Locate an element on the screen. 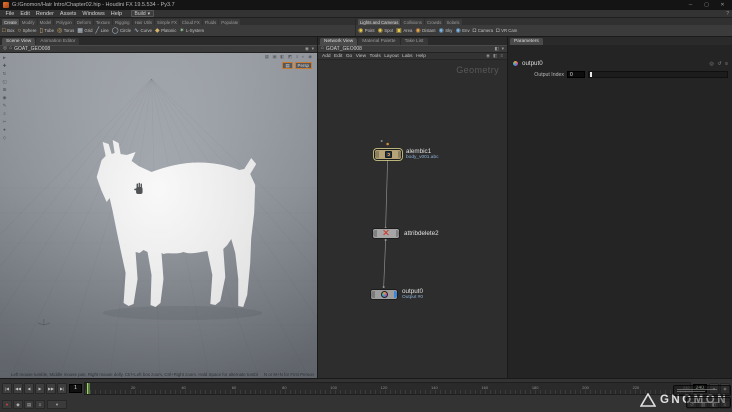 This screenshot has height=412, width=732. cut-tool-icon: ✂ is located at coordinates (5, 122).